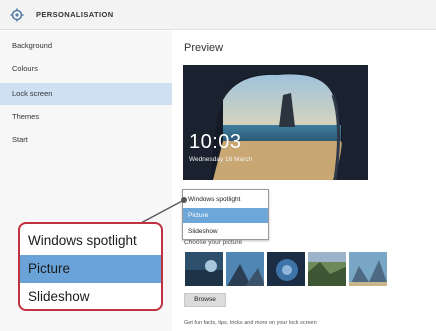 The width and height of the screenshot is (436, 331). Describe the element at coordinates (225, 199) in the screenshot. I see `dropdown-option-windows-spotlight: Windows spotlight` at that location.